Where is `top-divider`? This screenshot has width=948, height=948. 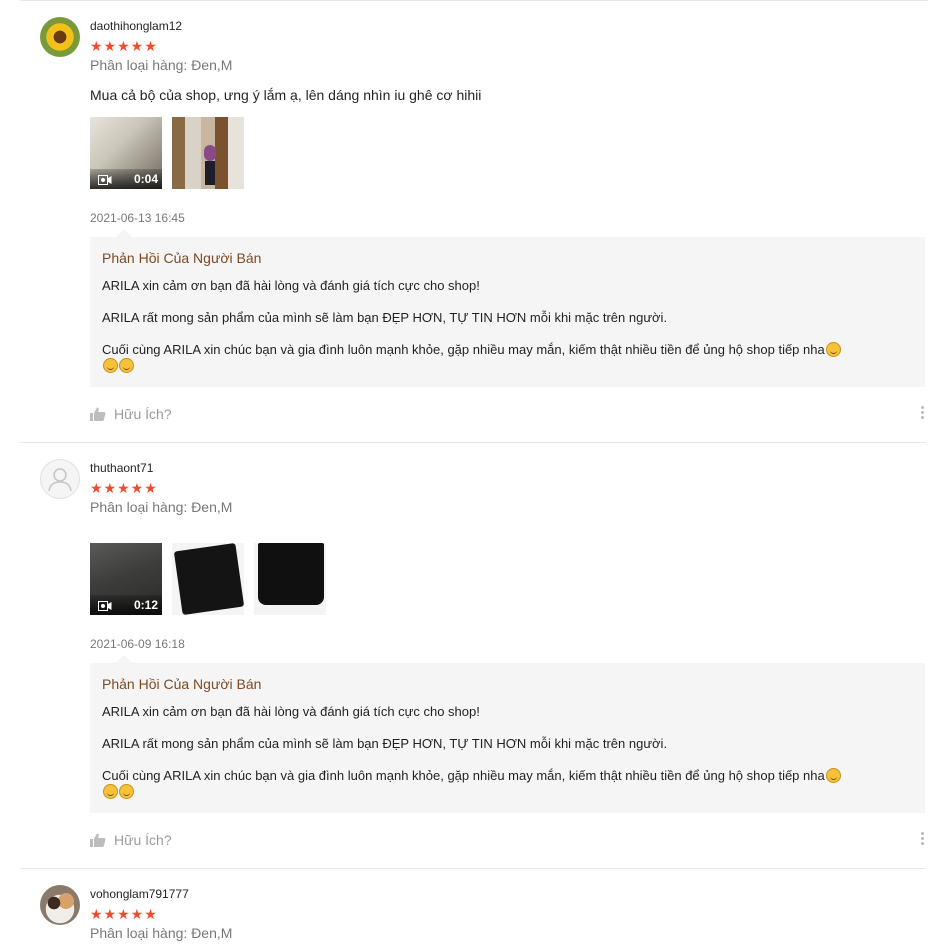 top-divider is located at coordinates (474, 0).